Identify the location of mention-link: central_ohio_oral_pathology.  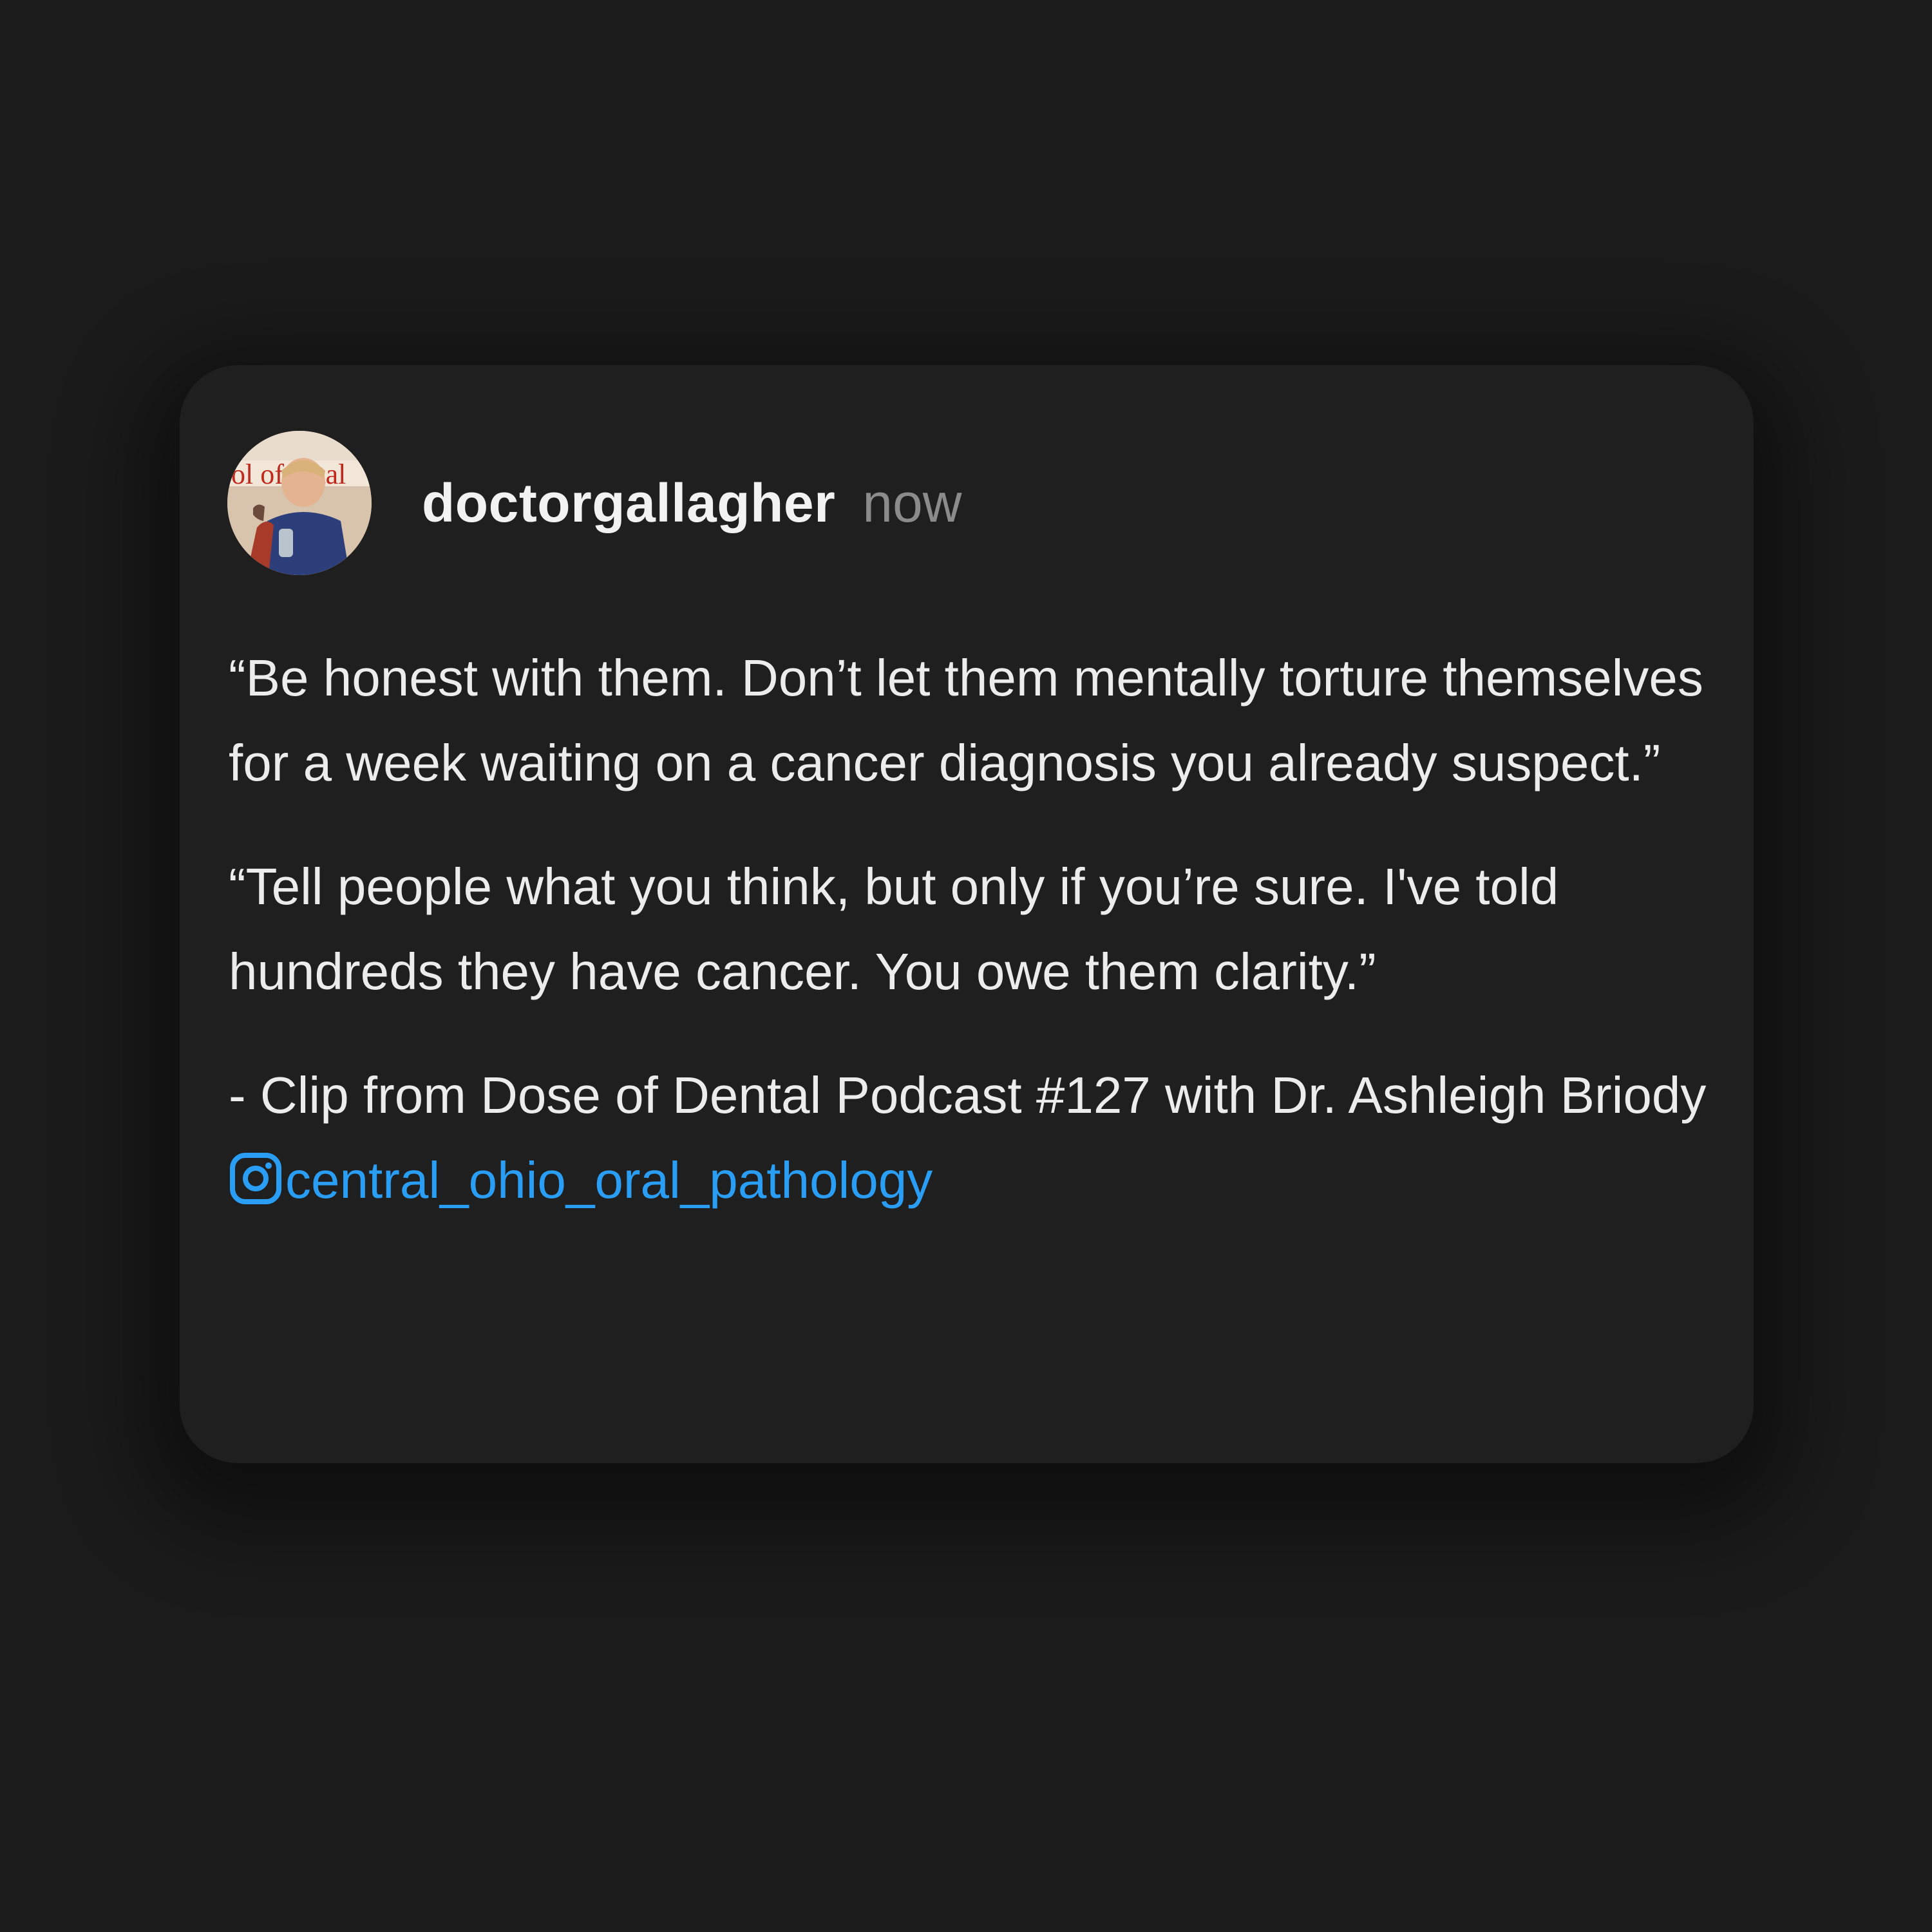
(581, 1180).